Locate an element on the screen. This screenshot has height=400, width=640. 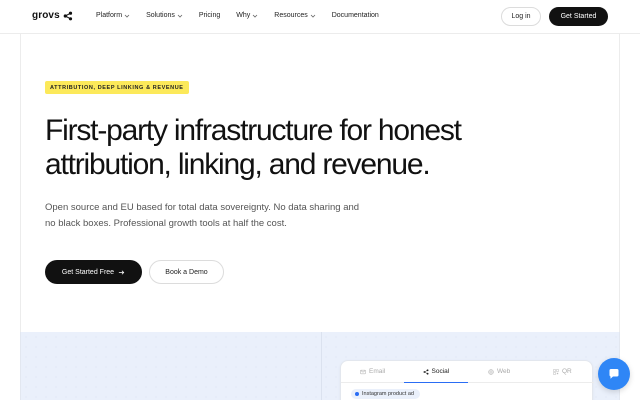
chat-bubble-icon is located at coordinates (614, 374).